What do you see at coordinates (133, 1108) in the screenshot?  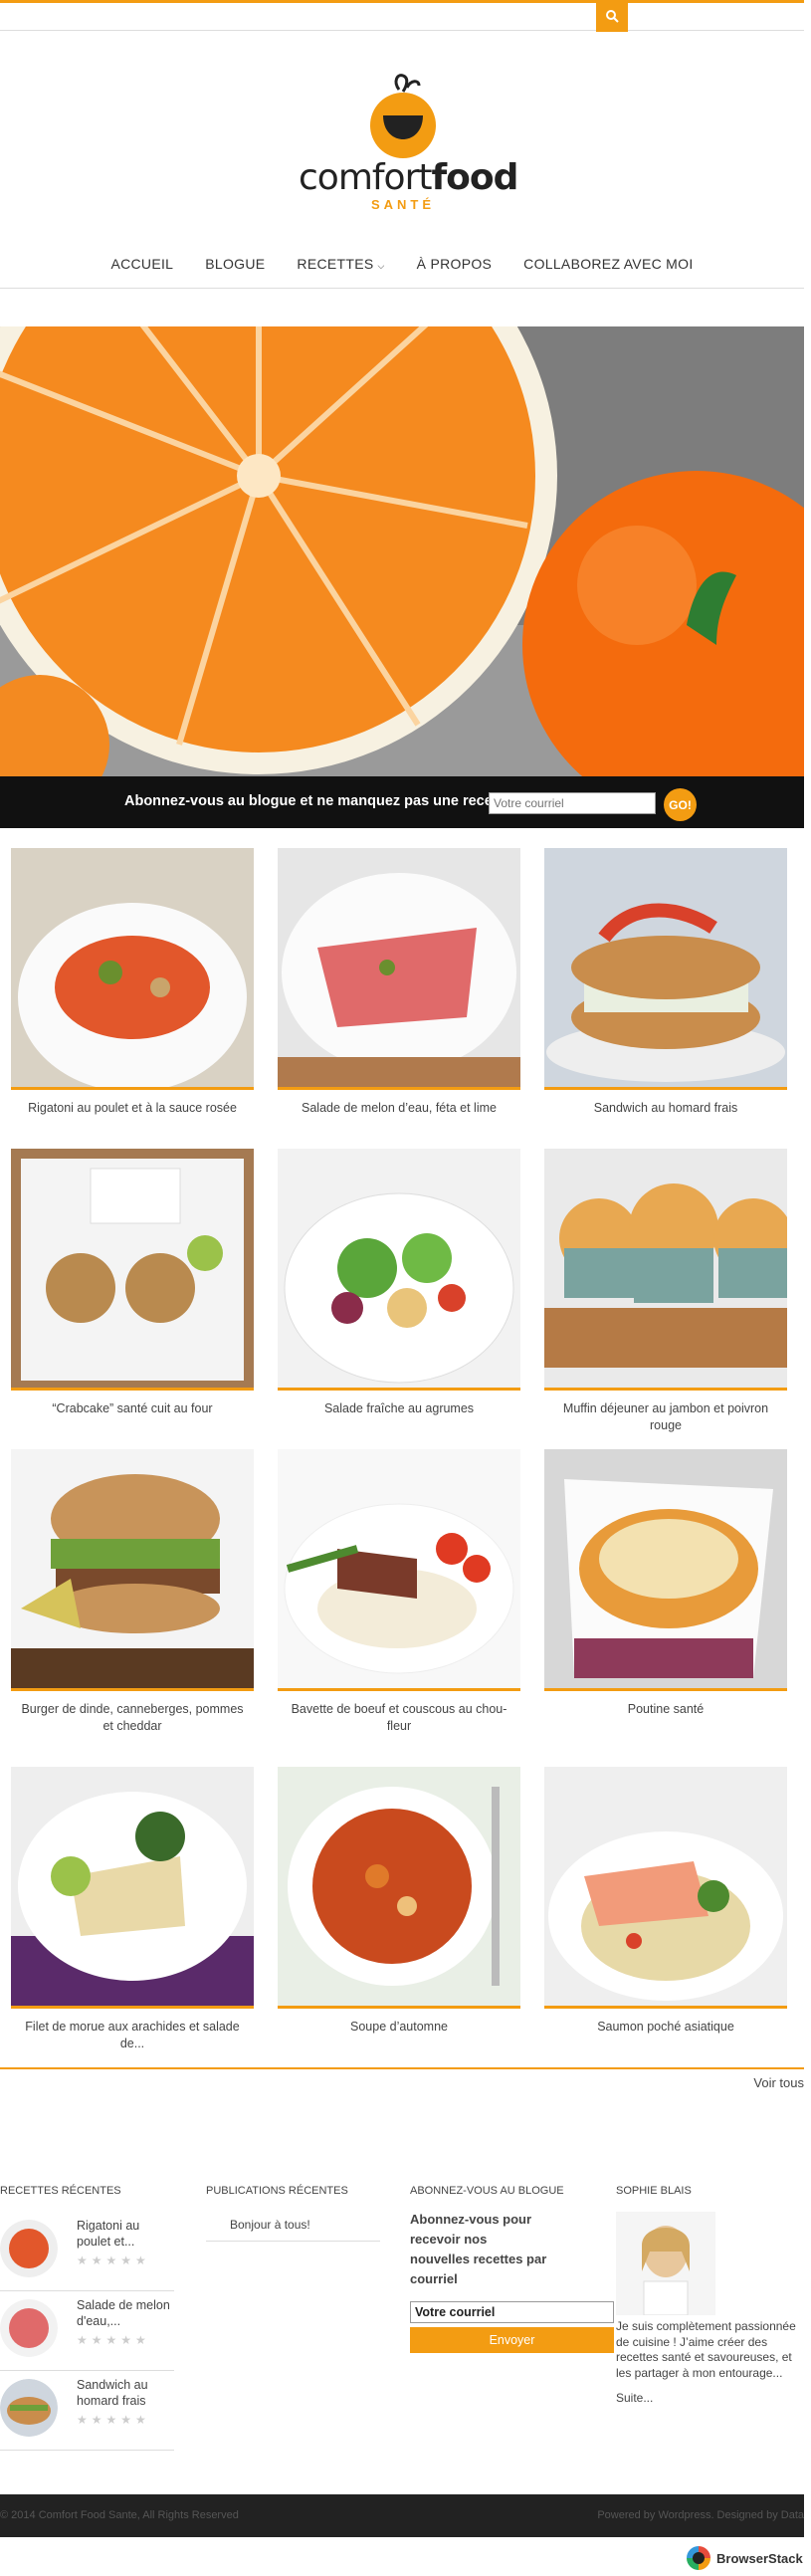 I see `recipe-title: Rigatoni au poulet et à la sauce rosée` at bounding box center [133, 1108].